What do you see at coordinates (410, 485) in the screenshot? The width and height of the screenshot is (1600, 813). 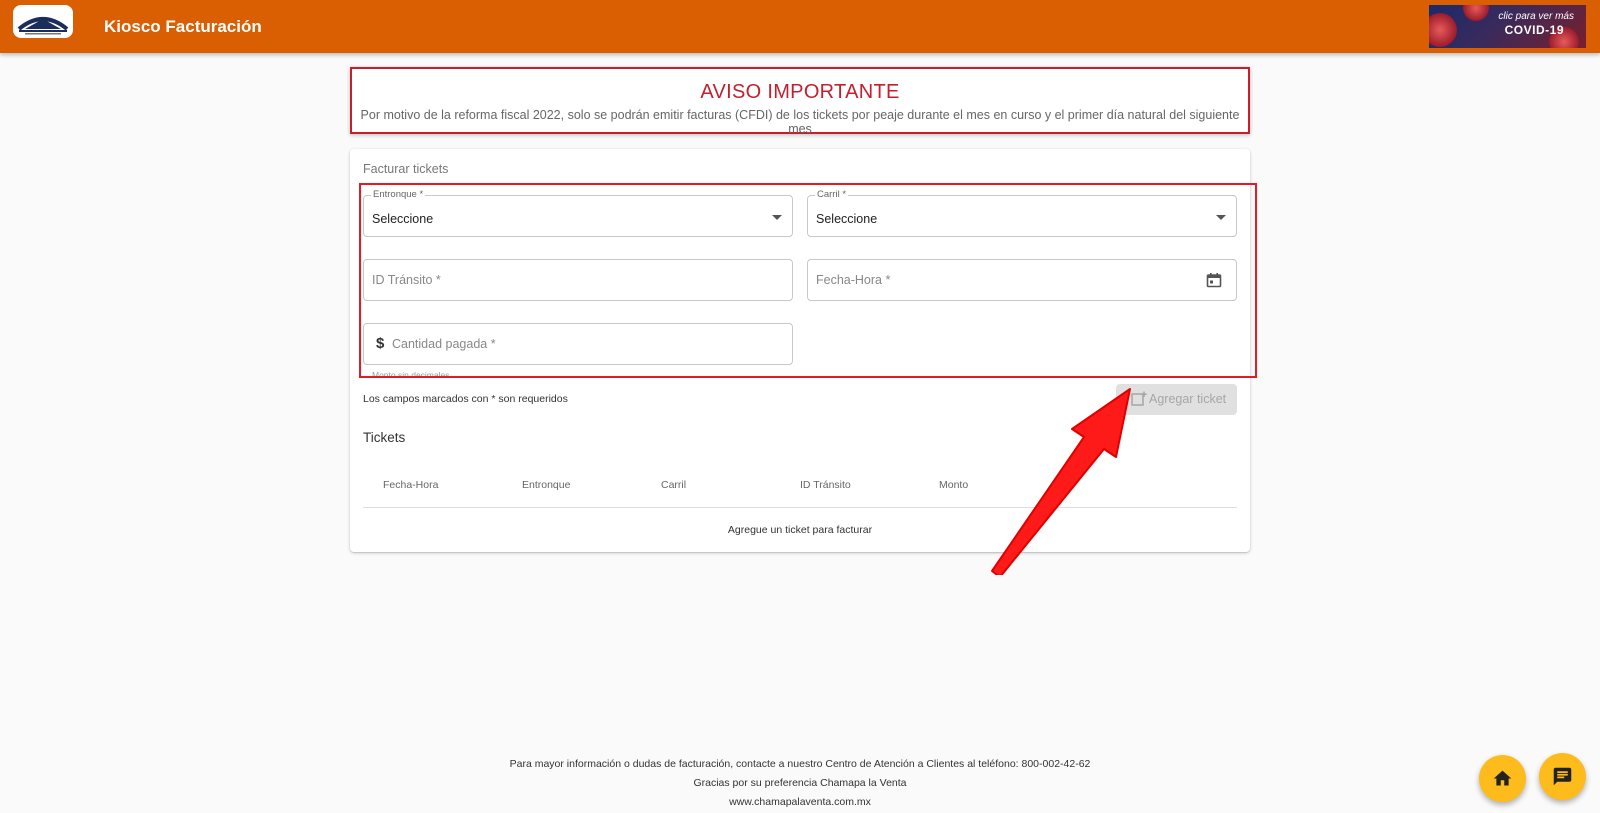 I see `column-header-fecha-hora: Fecha-Hora` at bounding box center [410, 485].